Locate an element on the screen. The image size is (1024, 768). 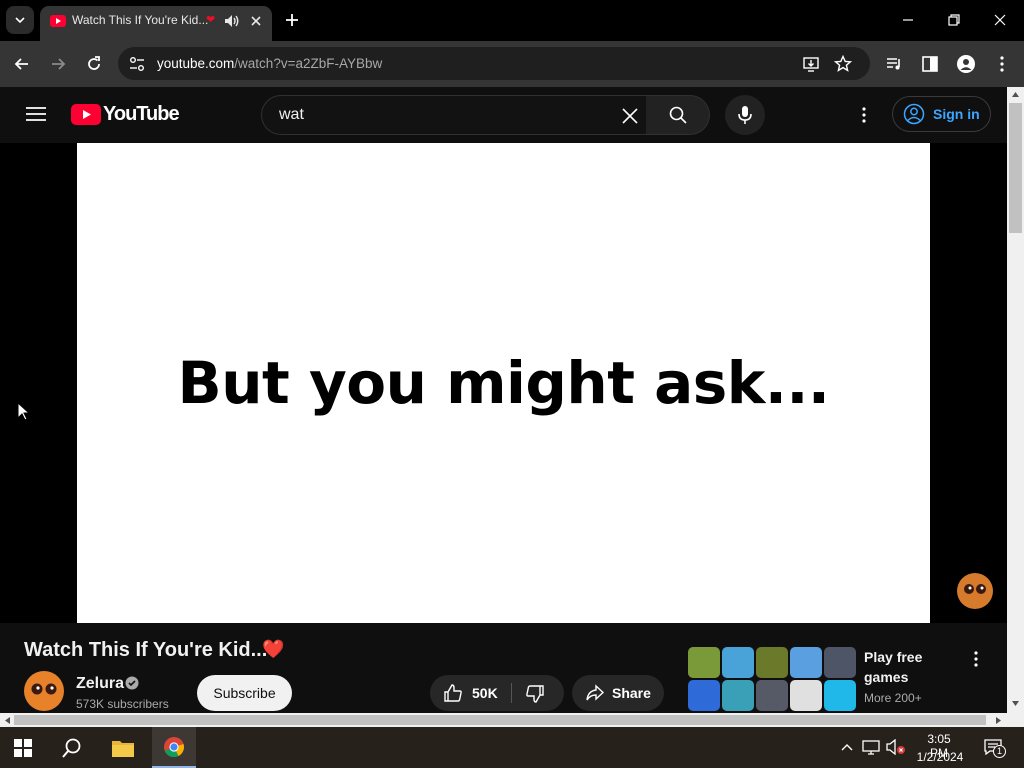
youtube-favicon-icon is located at coordinates (58, 21).